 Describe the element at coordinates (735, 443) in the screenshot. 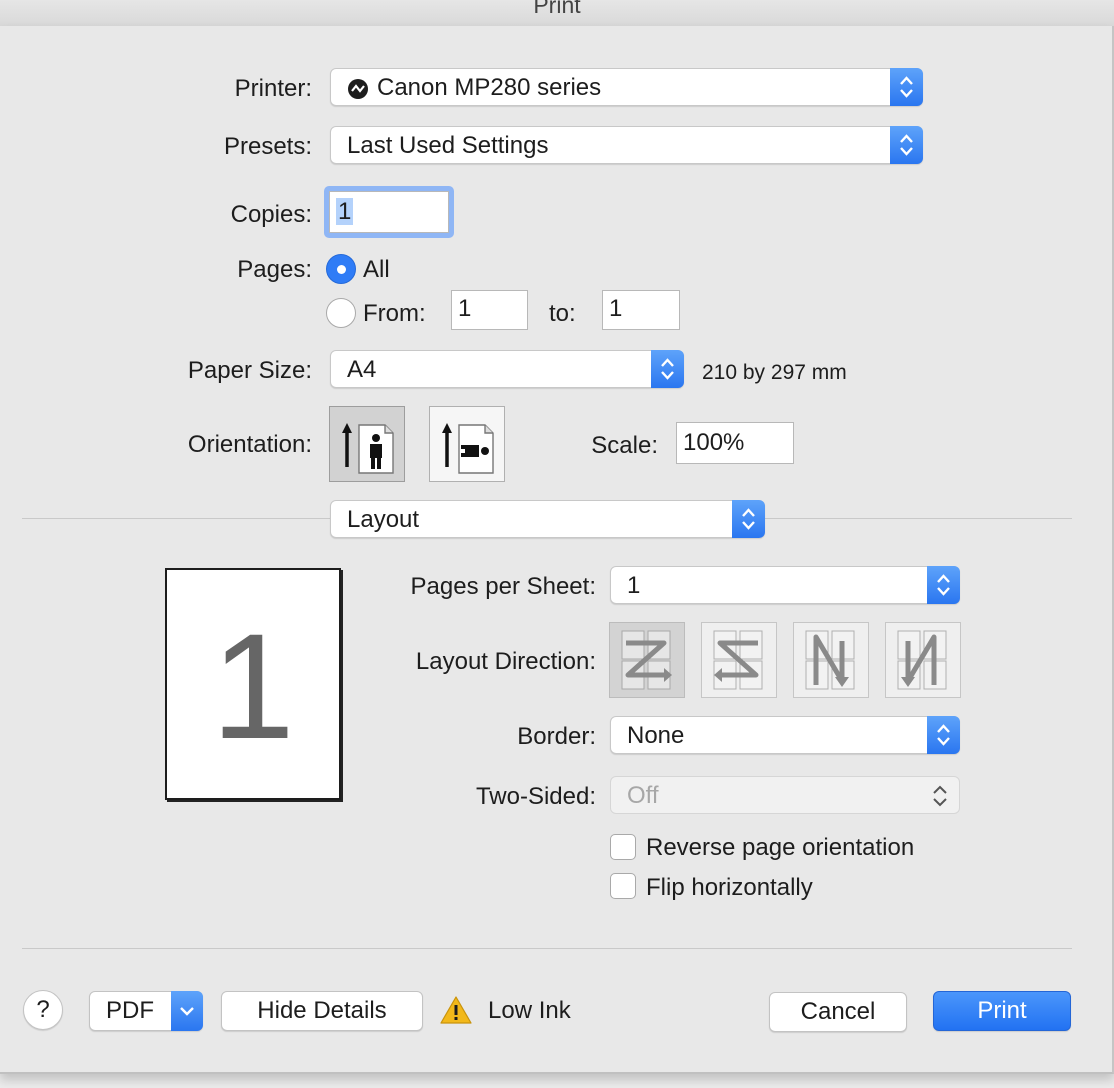

I see `scale-input: 100%` at that location.